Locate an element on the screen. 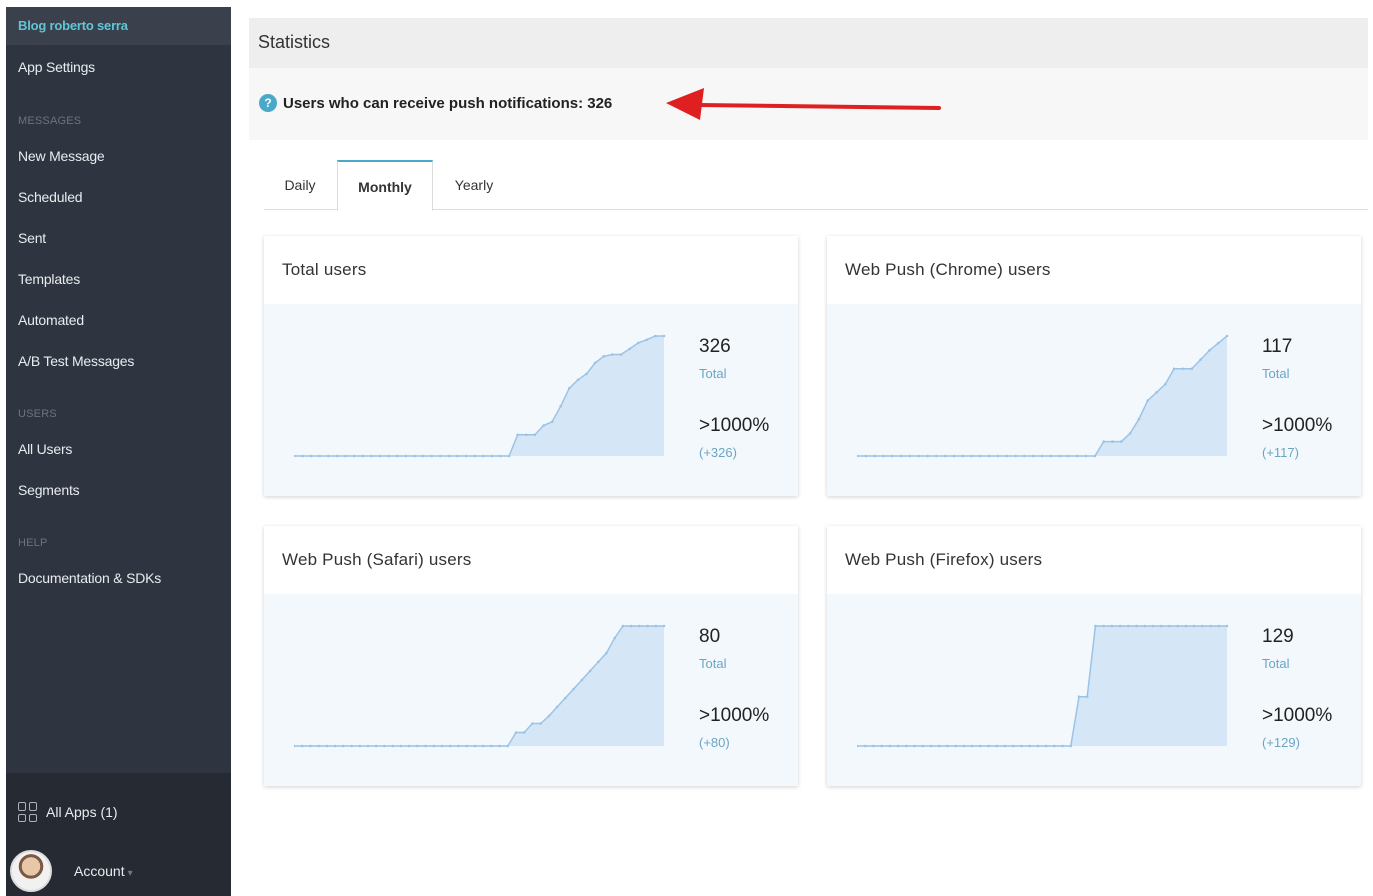 The height and width of the screenshot is (896, 1373). all-apps-label: All Apps (1) is located at coordinates (82, 812).